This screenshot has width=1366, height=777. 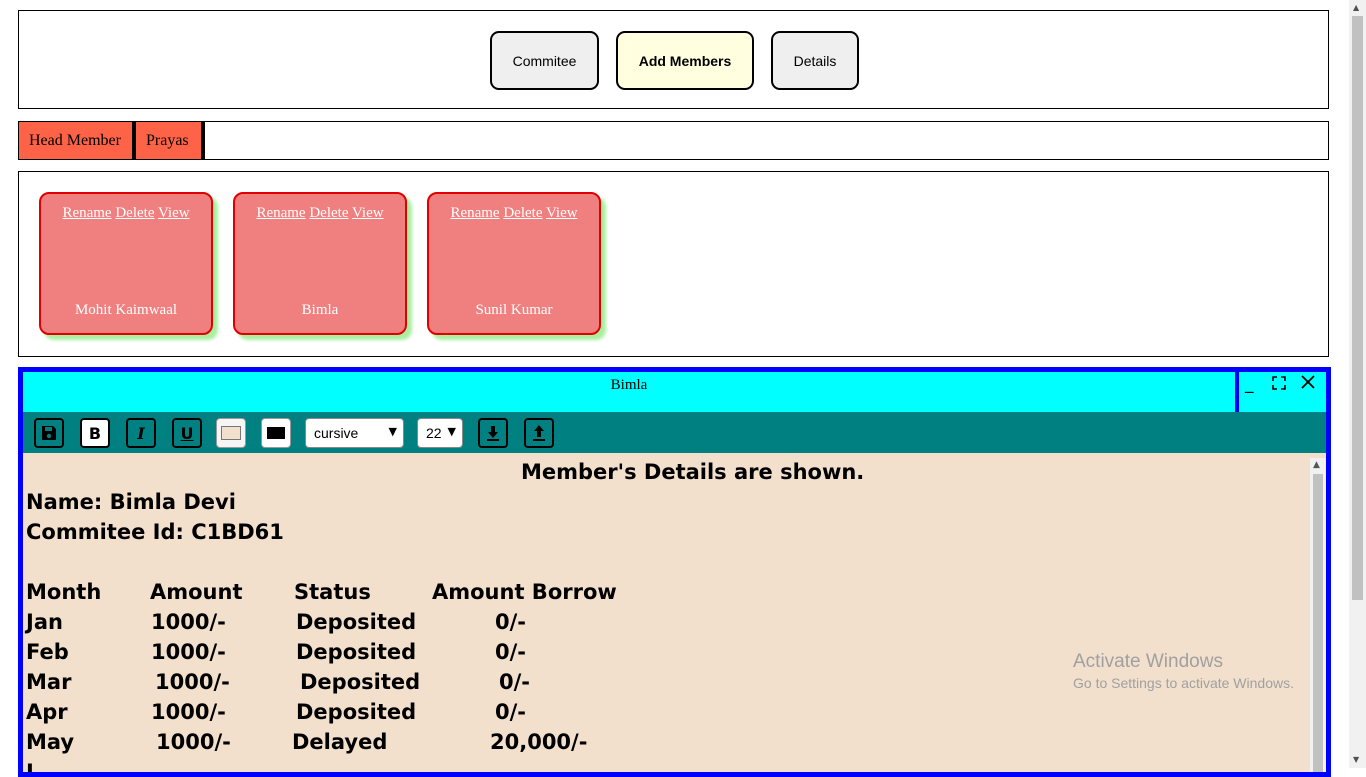 I want to click on editor-toolbar: B I U cursive ▼ 22 ▼, so click(x=674, y=432).